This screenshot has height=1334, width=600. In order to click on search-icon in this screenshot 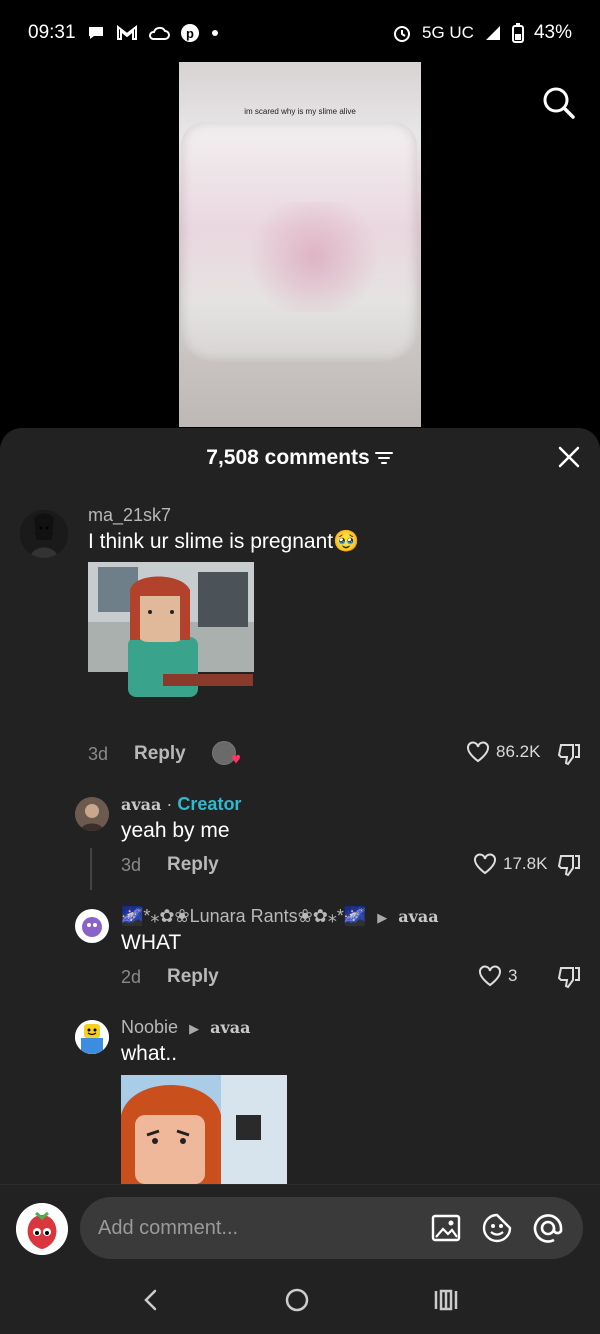, I will do `click(559, 103)`.